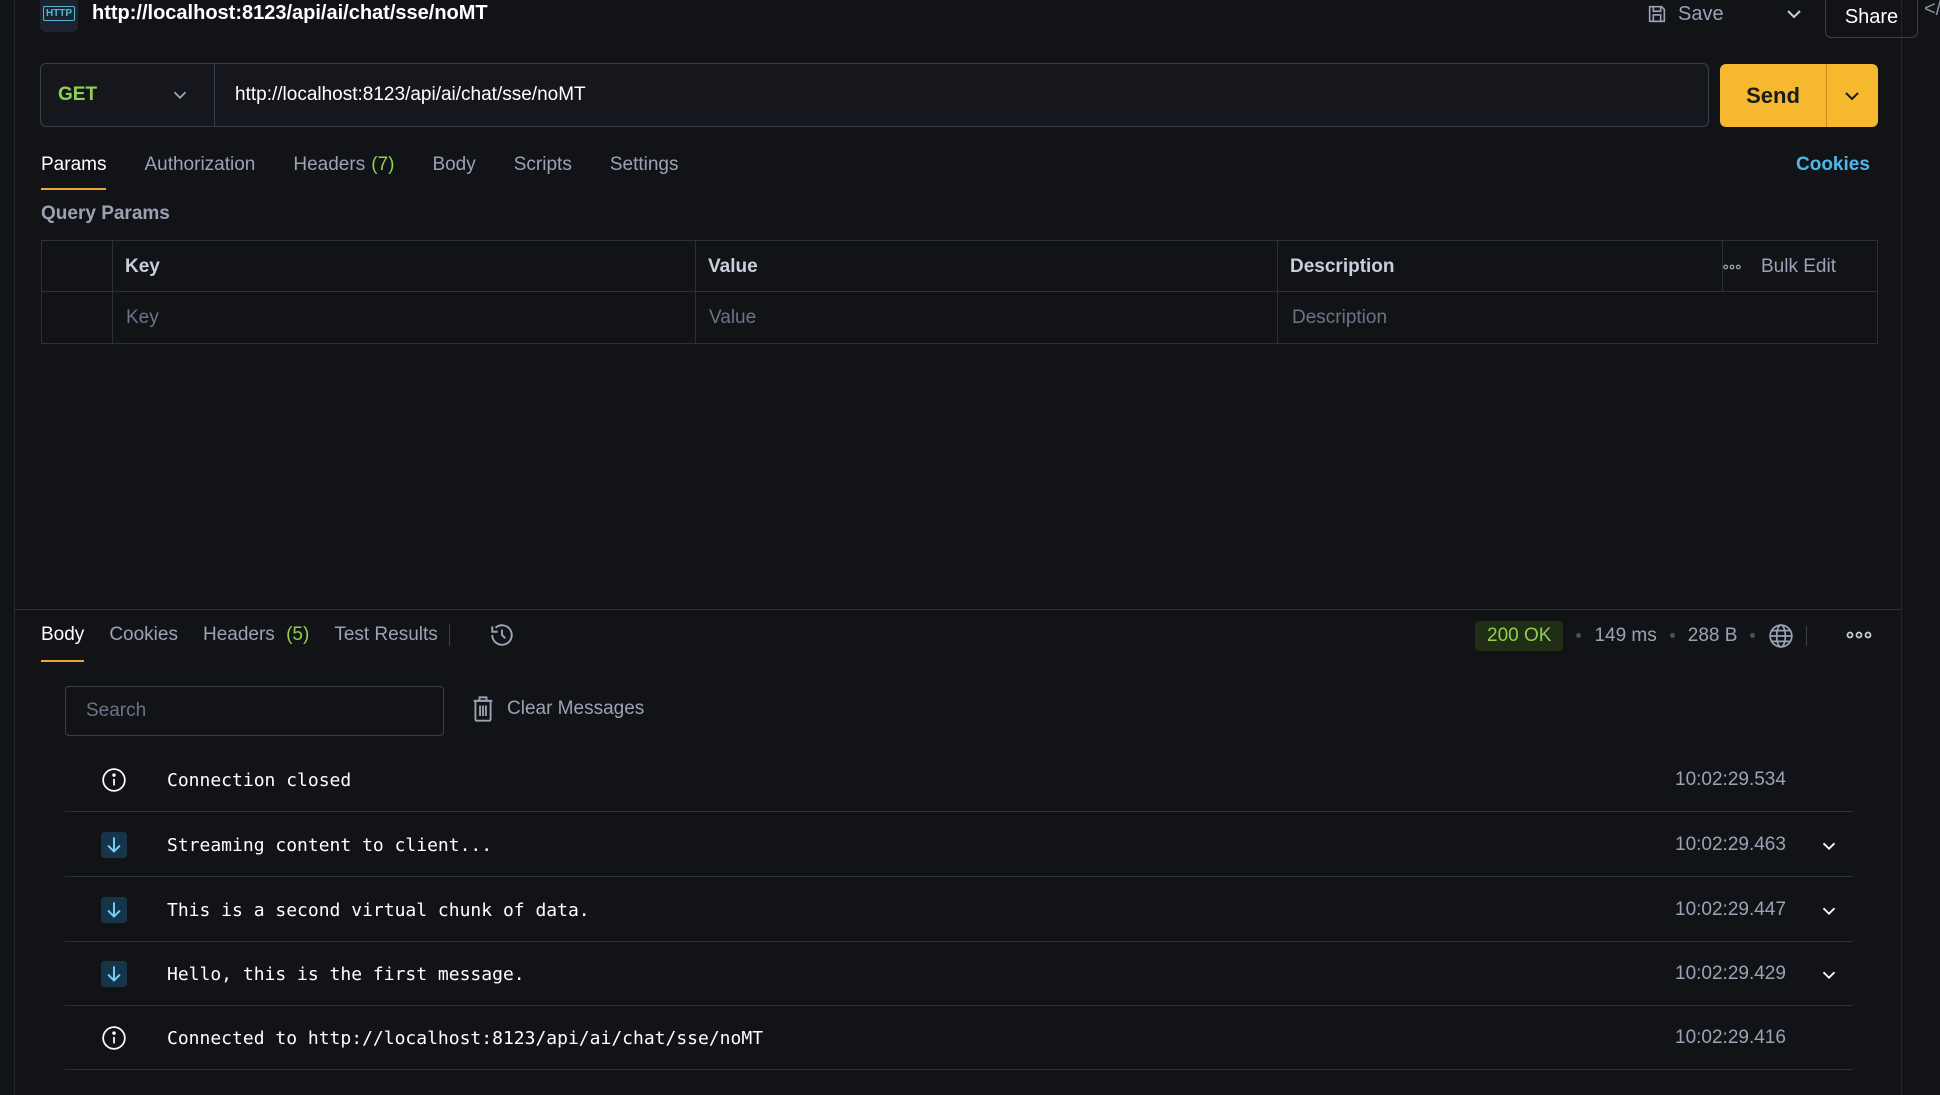  Describe the element at coordinates (576, 708) in the screenshot. I see `clear-messages-label: Clear Messages` at that location.